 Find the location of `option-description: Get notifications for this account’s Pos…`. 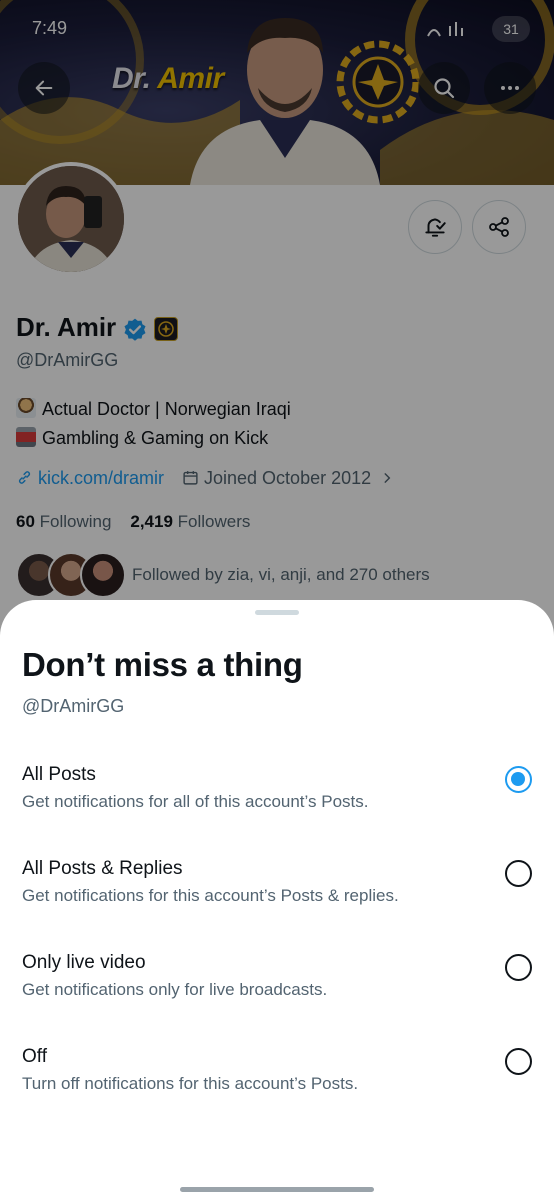

option-description: Get notifications for this account’s Pos… is located at coordinates (210, 895).